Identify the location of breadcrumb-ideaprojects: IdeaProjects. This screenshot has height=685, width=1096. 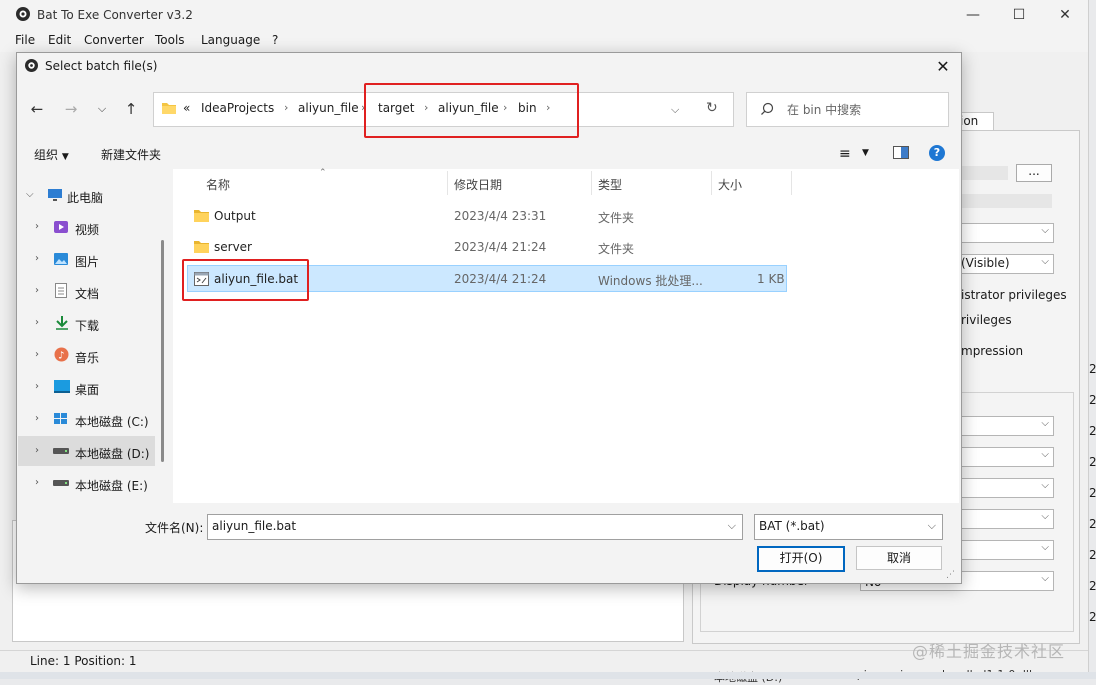
(237, 108).